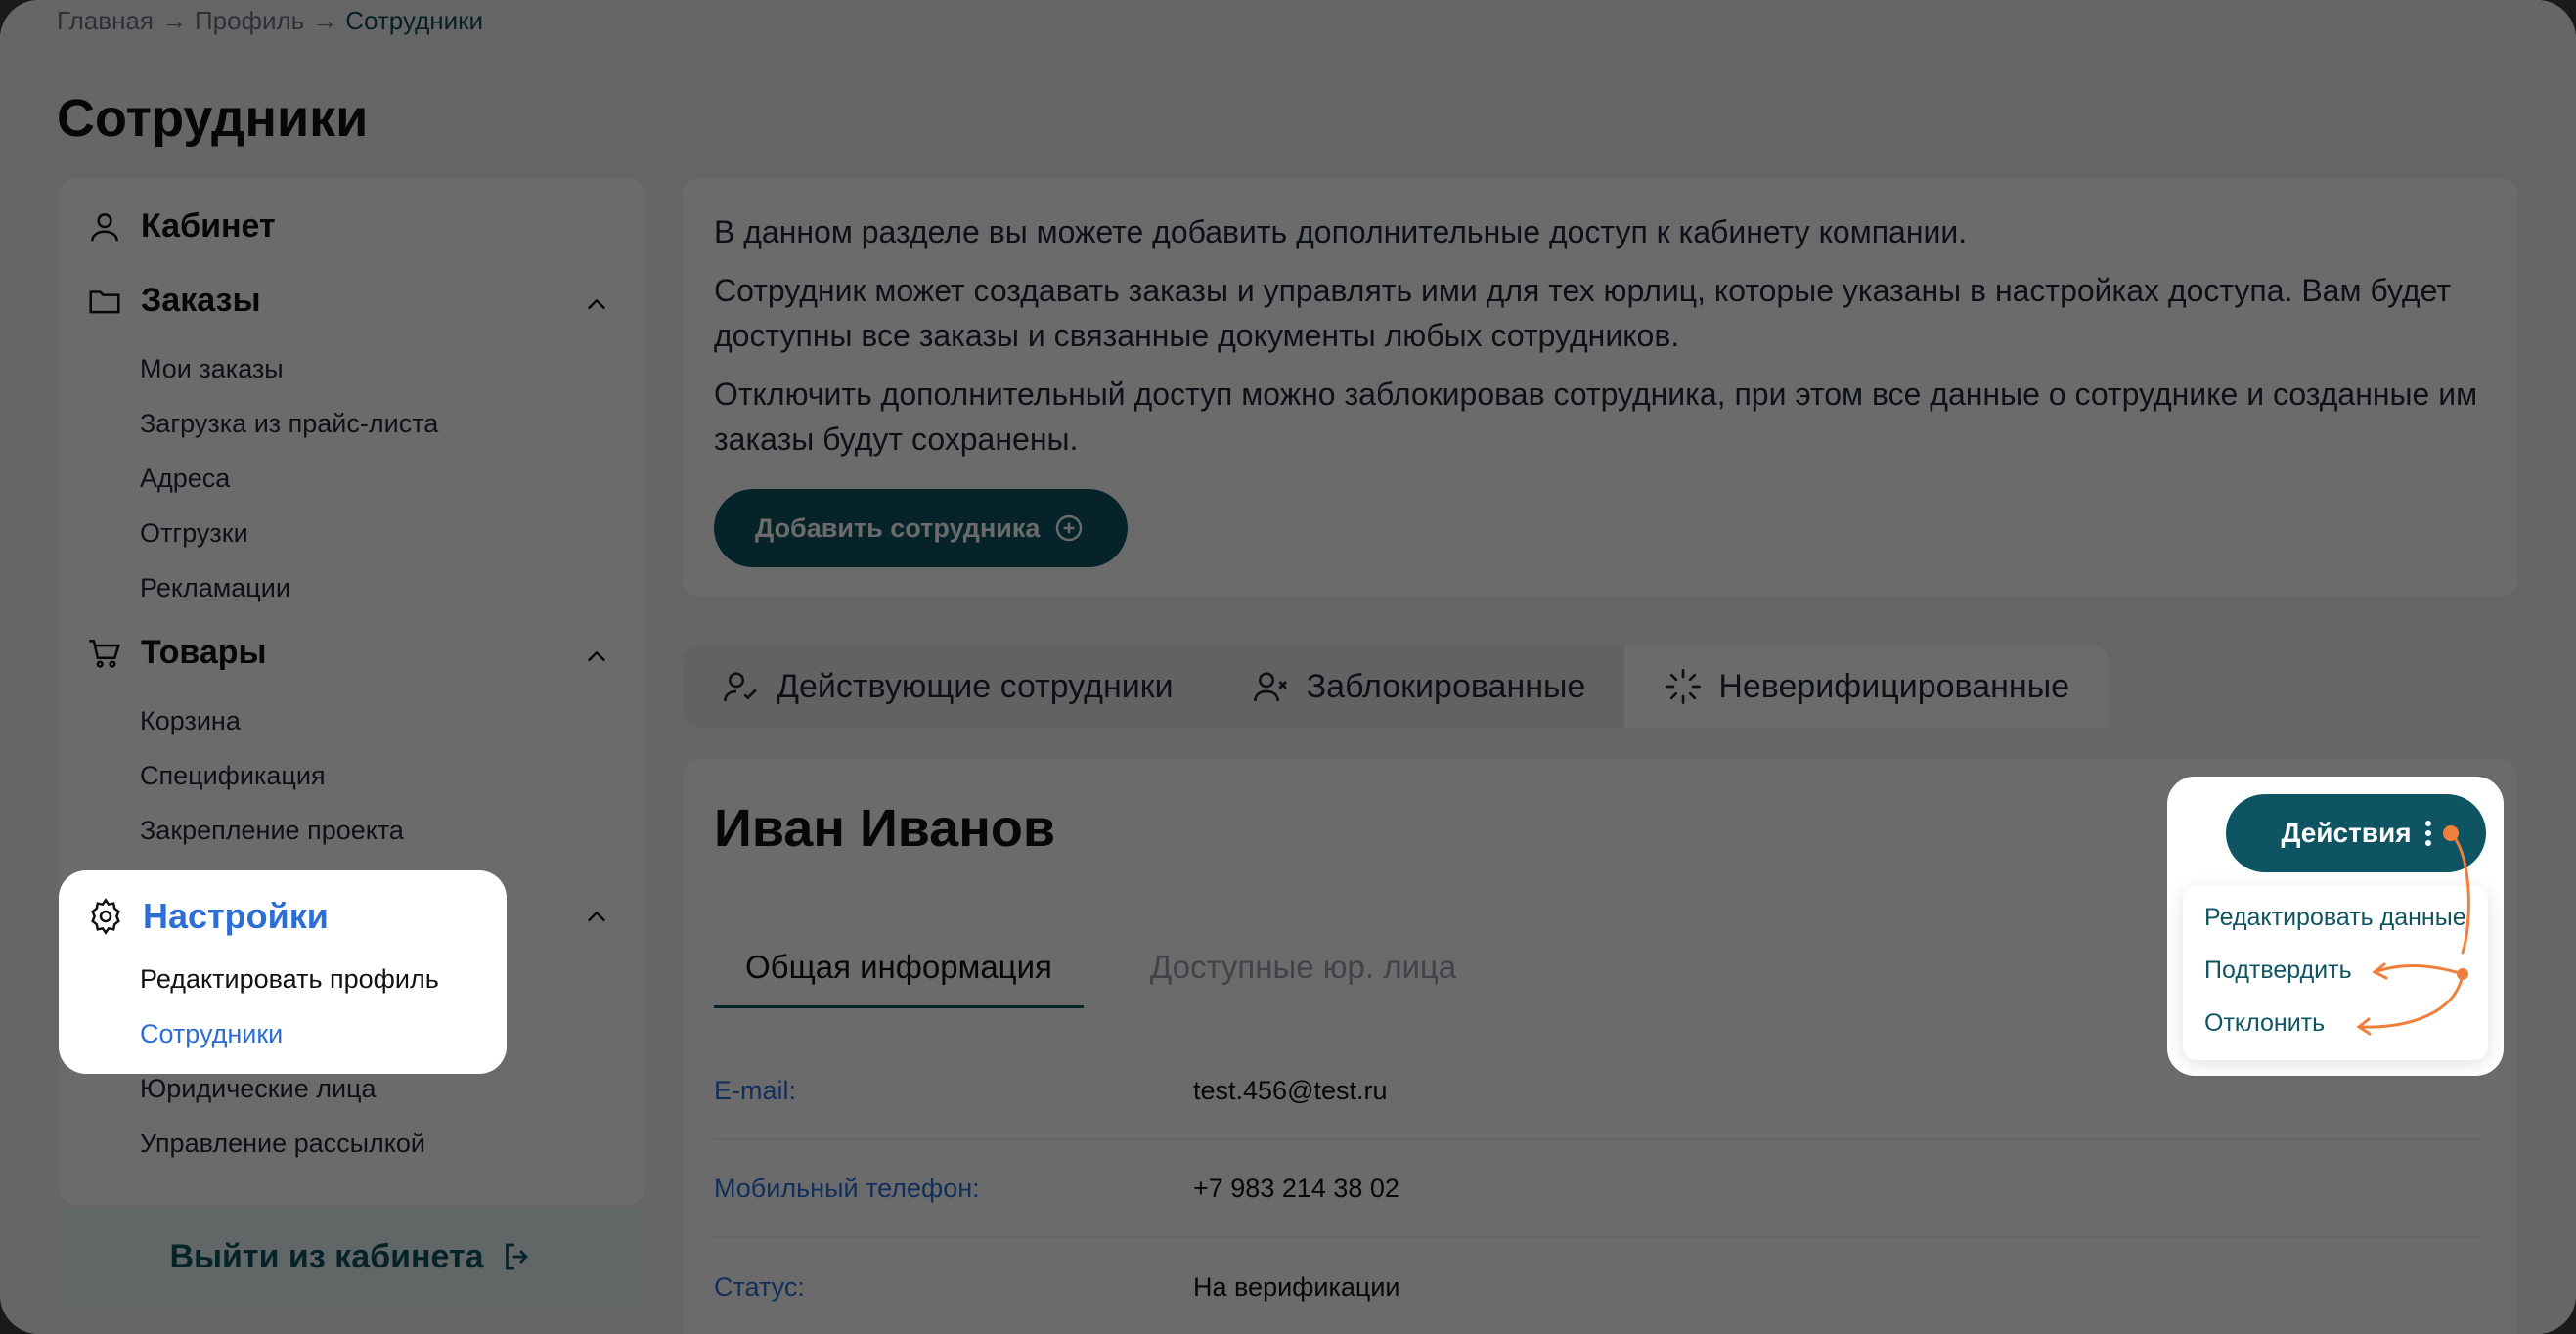 This screenshot has height=1334, width=2576. What do you see at coordinates (2335, 918) in the screenshot?
I see `menu-item-edit: Редактировать данные` at bounding box center [2335, 918].